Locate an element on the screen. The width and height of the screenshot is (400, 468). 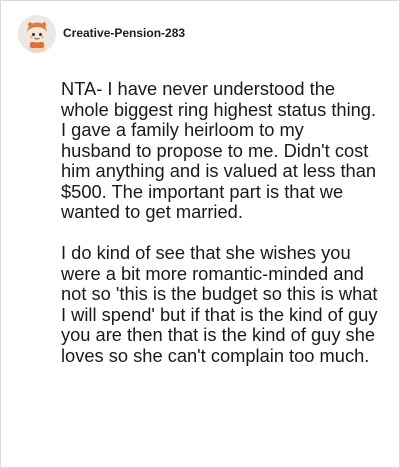
snoo-avatar-icon is located at coordinates (37, 34).